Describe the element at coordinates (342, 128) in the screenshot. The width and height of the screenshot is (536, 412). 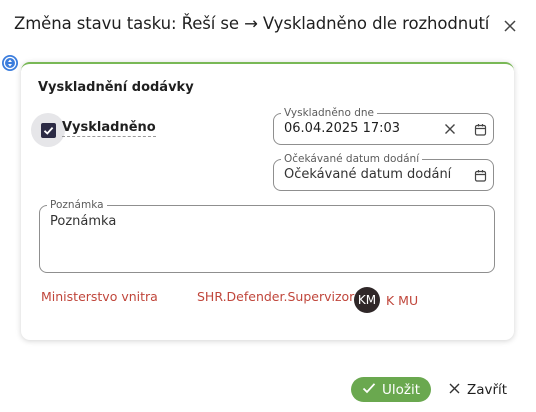
I see `shipped-date-value: 06.04.2025 17:03` at that location.